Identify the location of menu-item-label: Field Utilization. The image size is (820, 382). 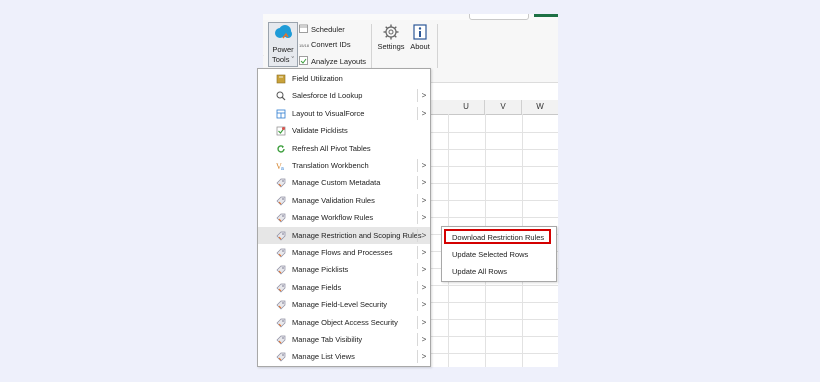
(317, 78).